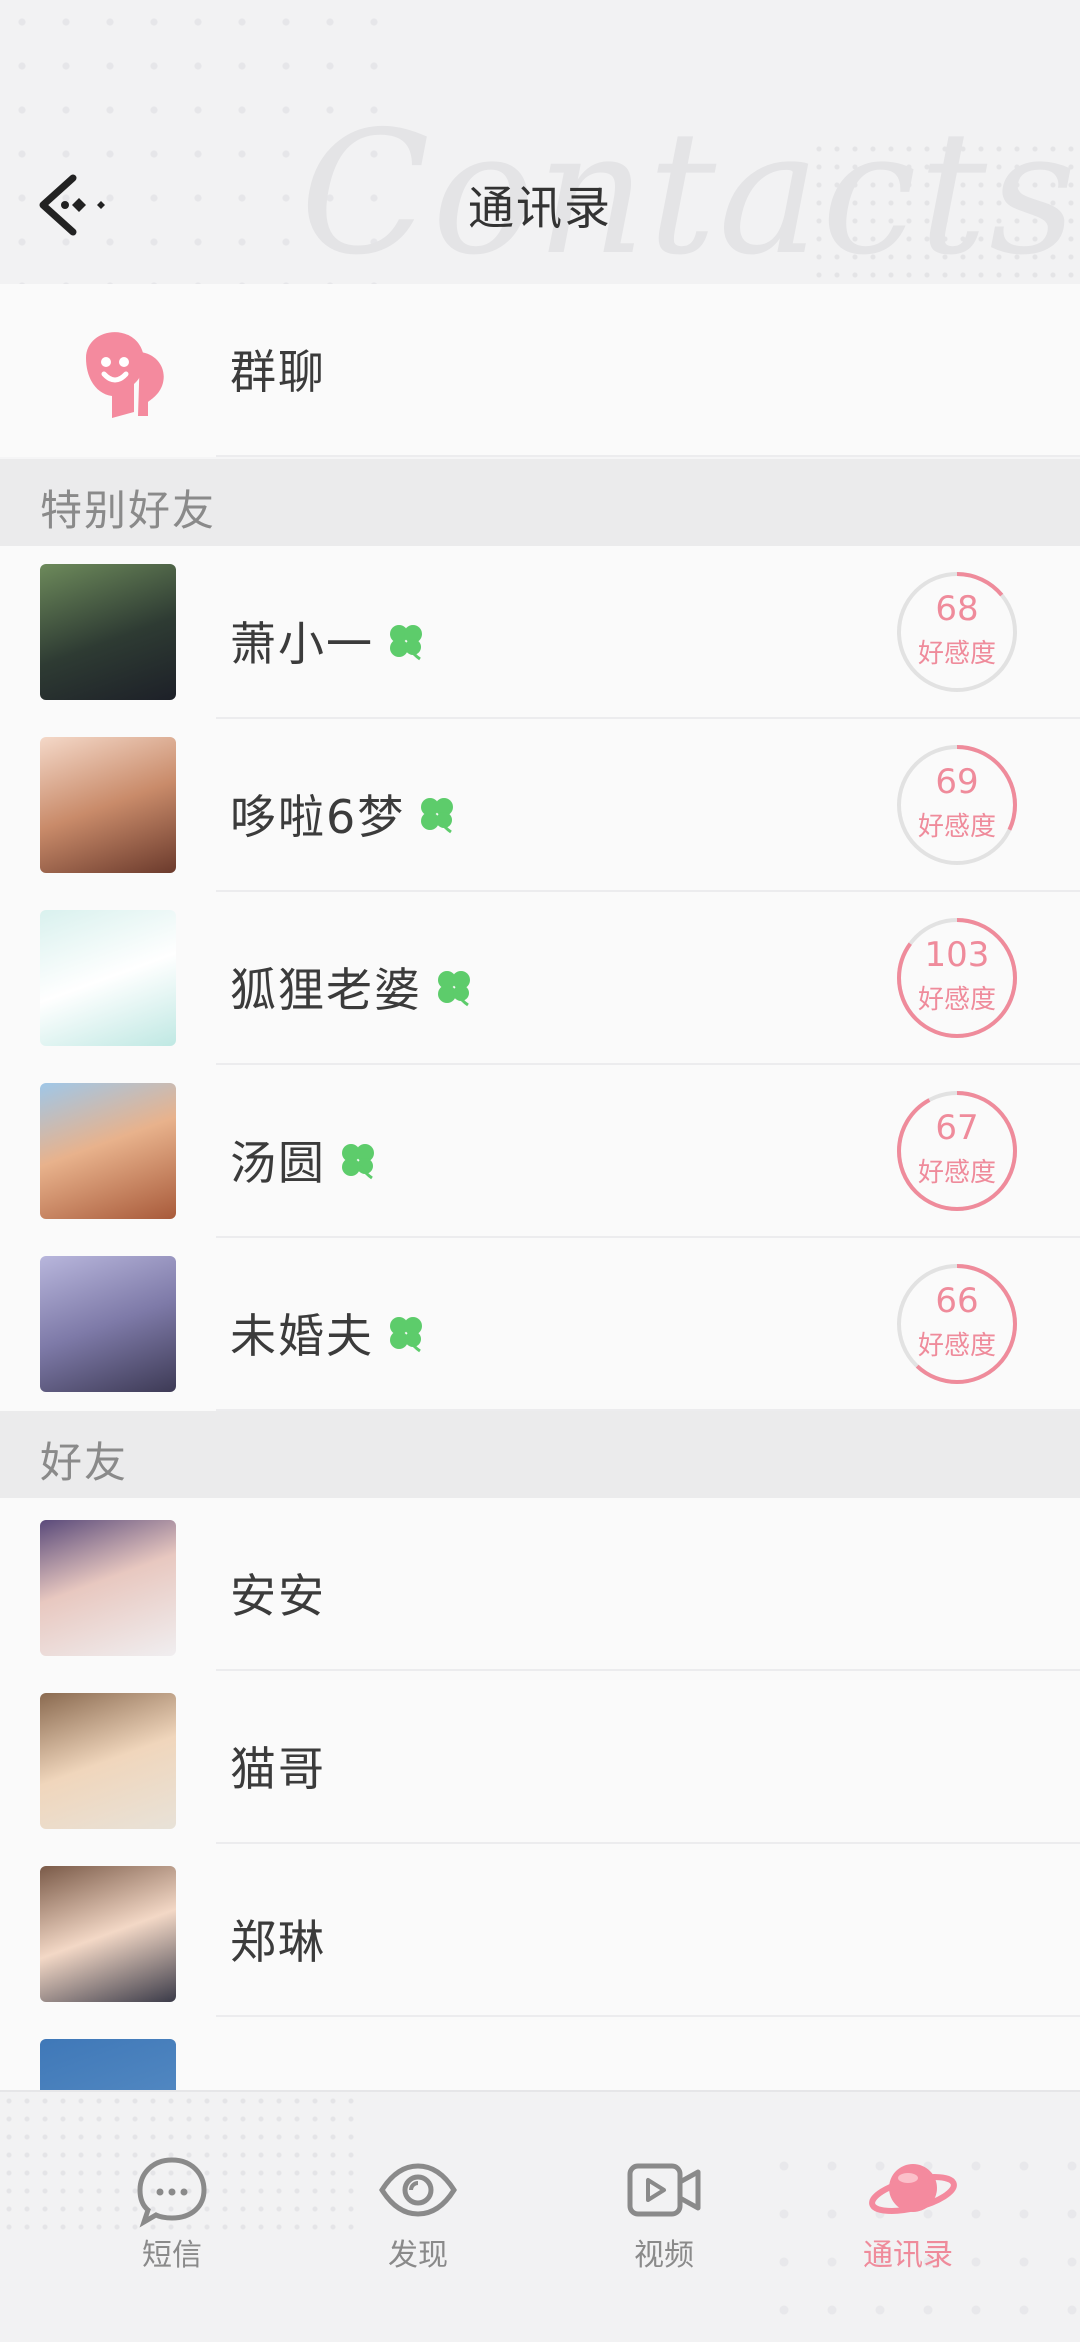 Image resolution: width=1080 pixels, height=2342 pixels. I want to click on nav-item-contacts: 通讯录, so click(908, 2207).